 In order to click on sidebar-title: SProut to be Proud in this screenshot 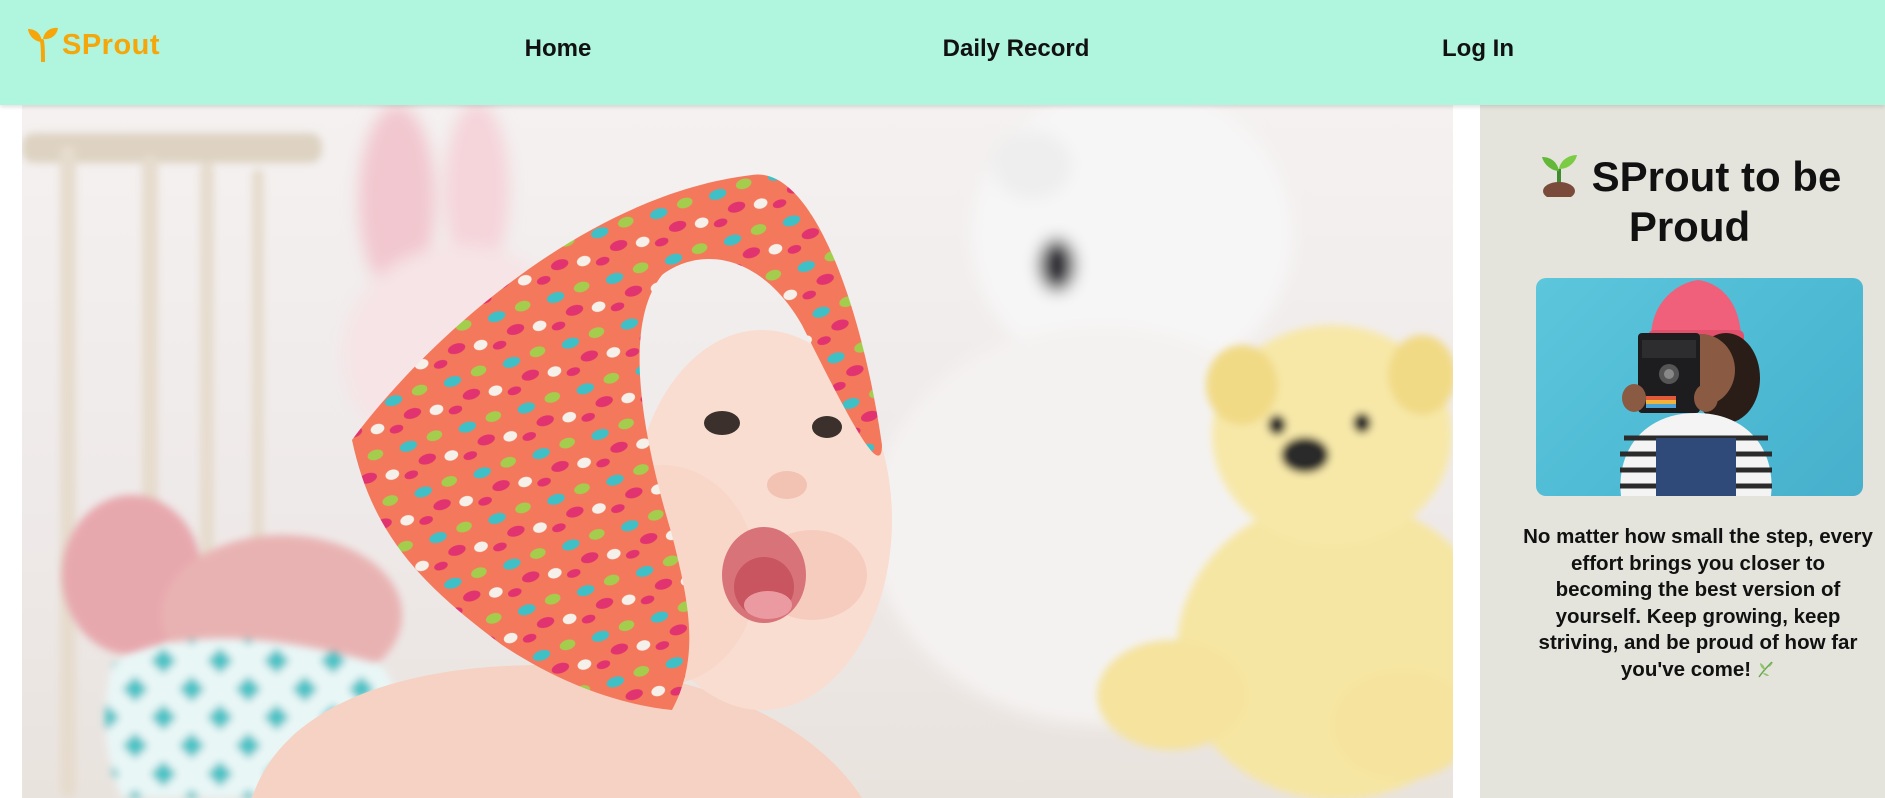, I will do `click(1682, 200)`.